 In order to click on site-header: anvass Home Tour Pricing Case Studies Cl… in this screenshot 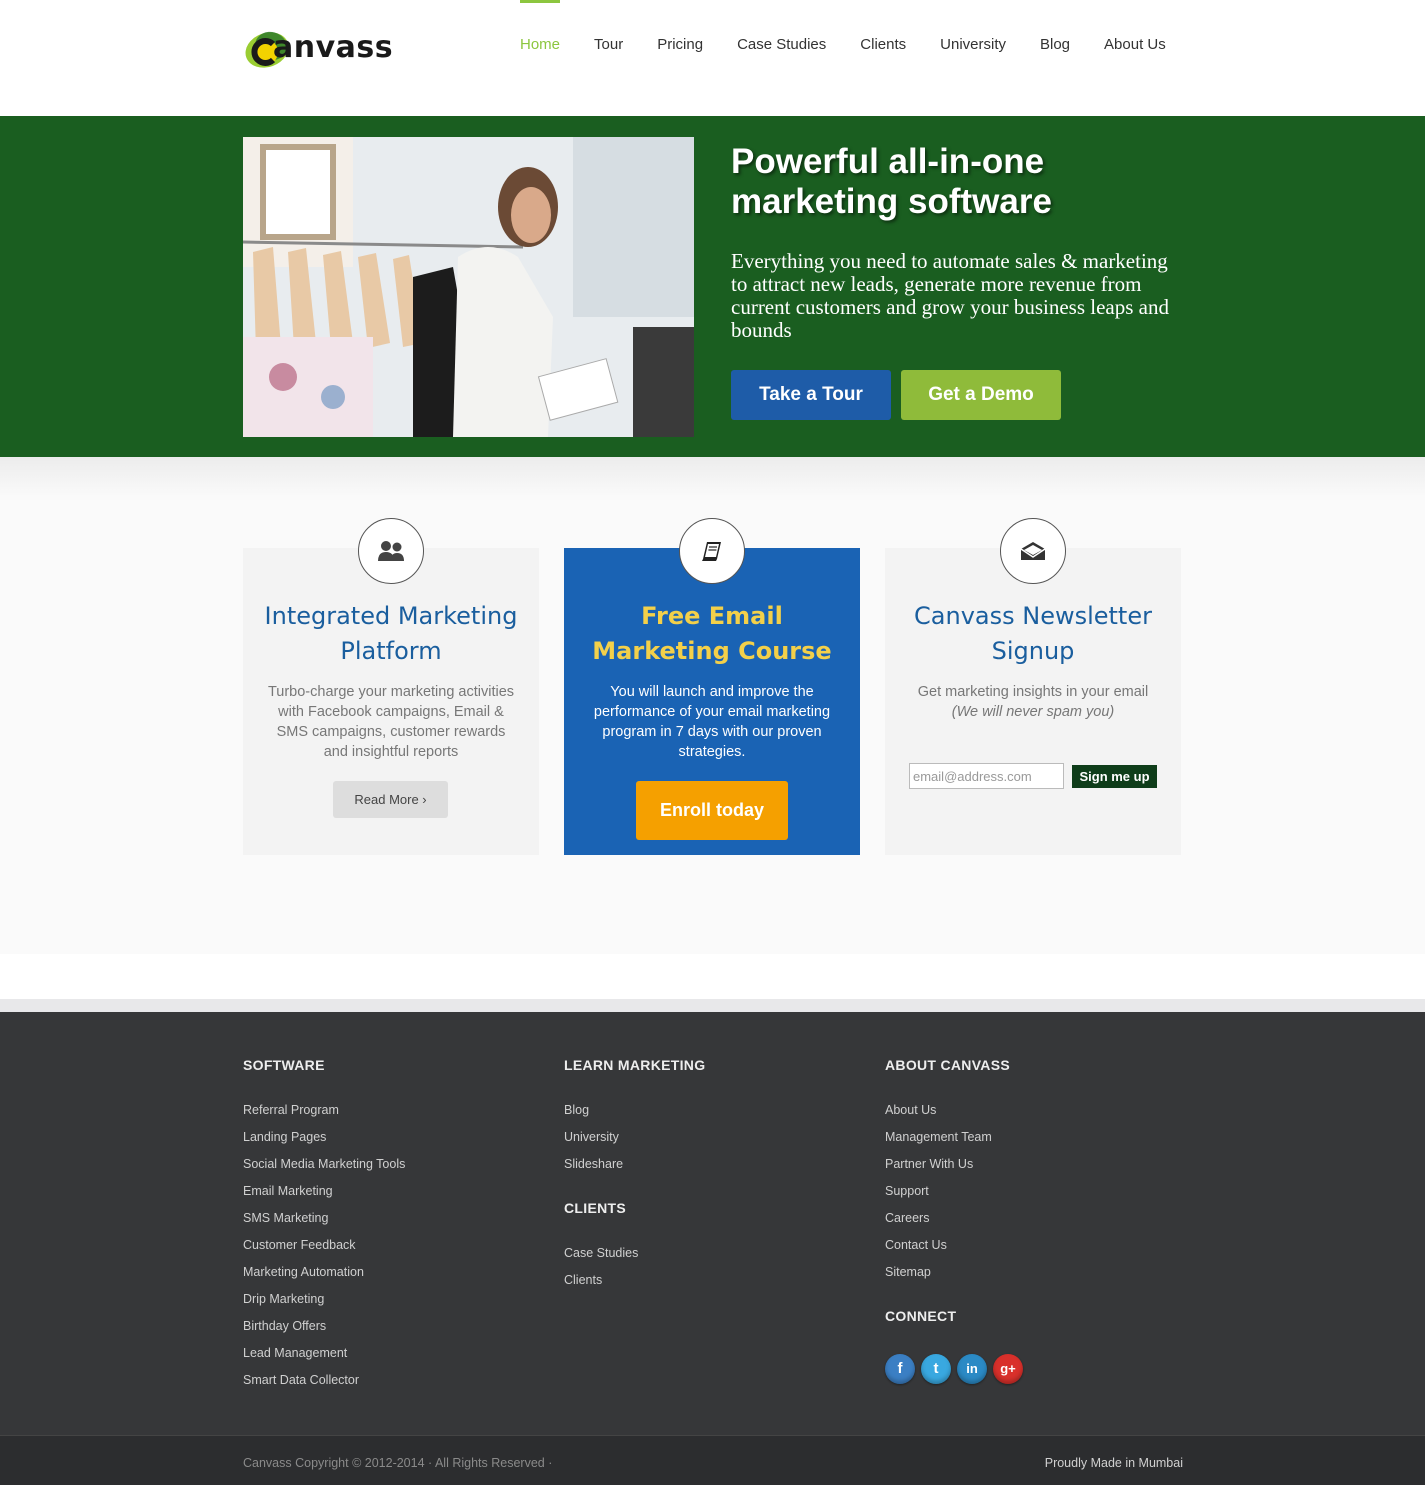, I will do `click(712, 58)`.